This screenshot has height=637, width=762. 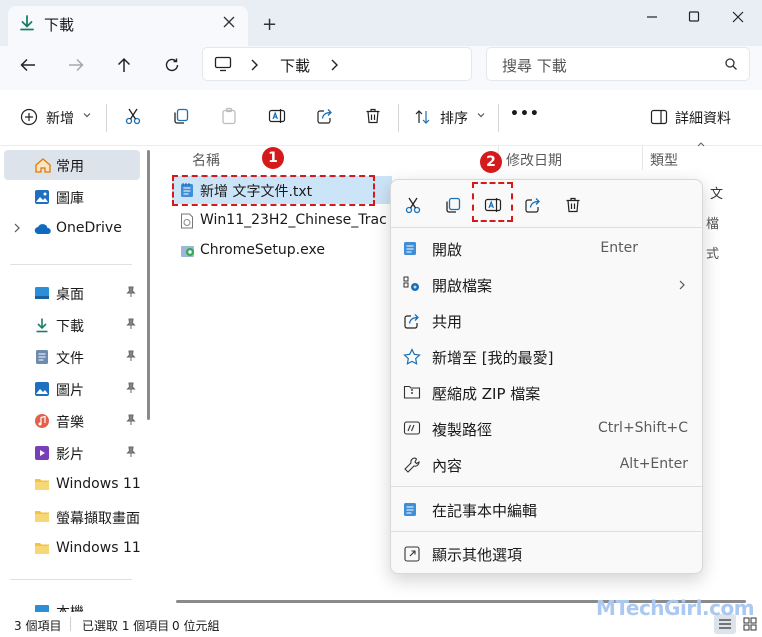 What do you see at coordinates (42, 453) in the screenshot?
I see `video-icon` at bounding box center [42, 453].